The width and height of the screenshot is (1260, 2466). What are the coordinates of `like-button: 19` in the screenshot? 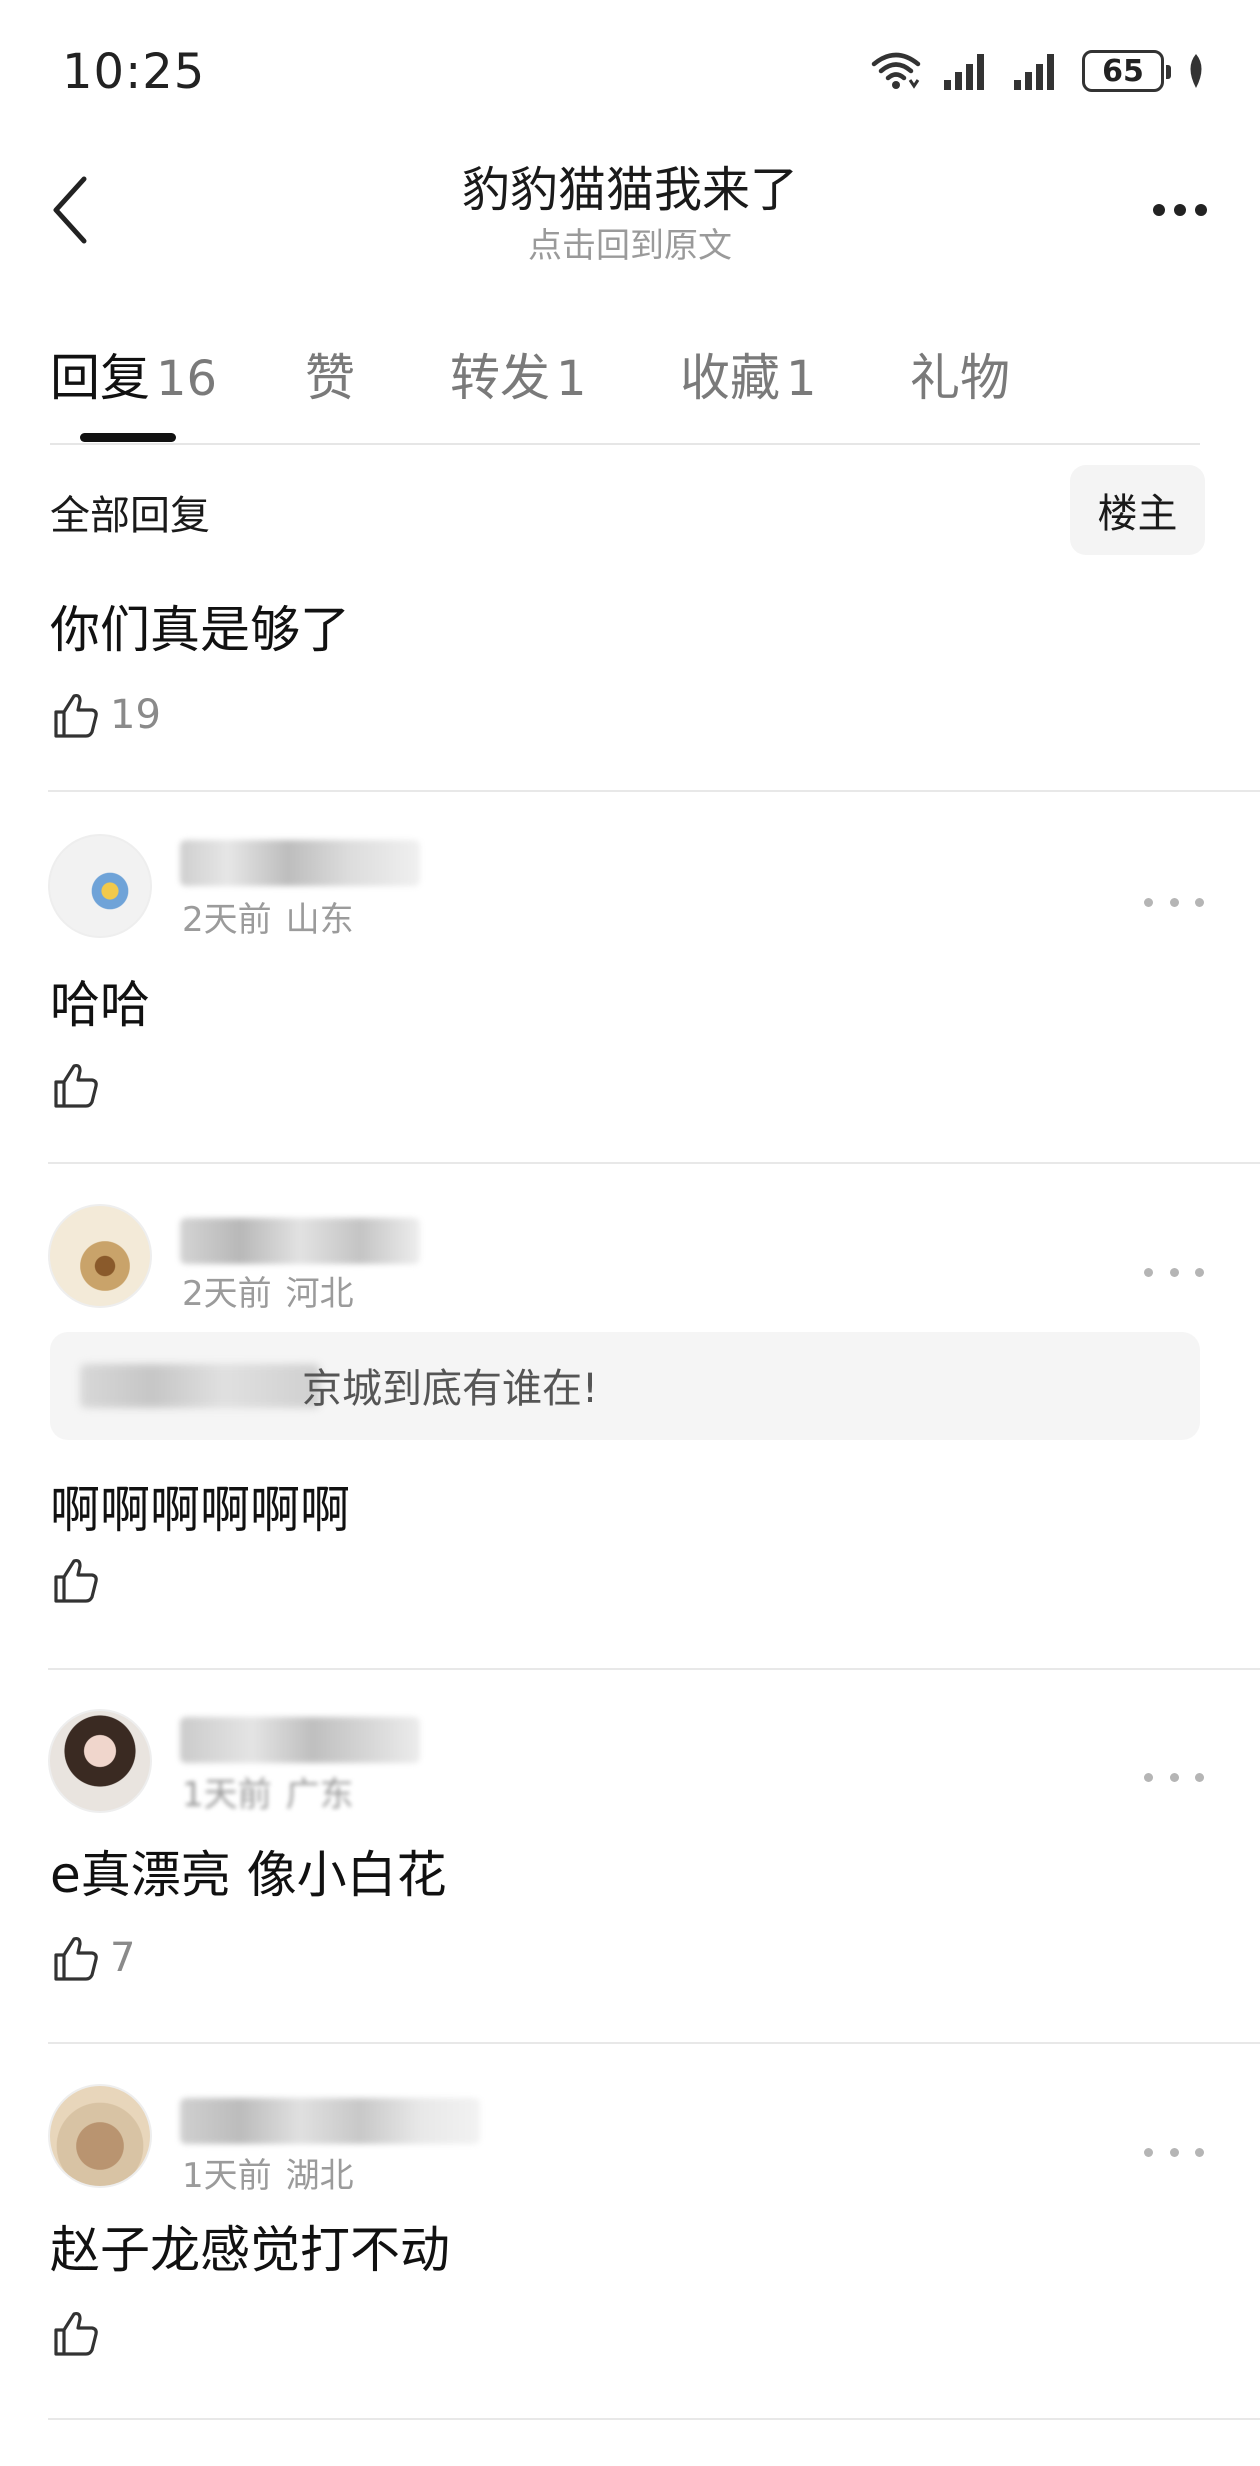 It's located at (105, 715).